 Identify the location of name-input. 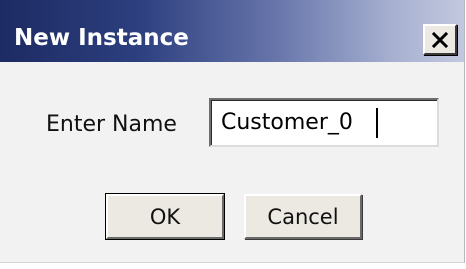
(324, 122).